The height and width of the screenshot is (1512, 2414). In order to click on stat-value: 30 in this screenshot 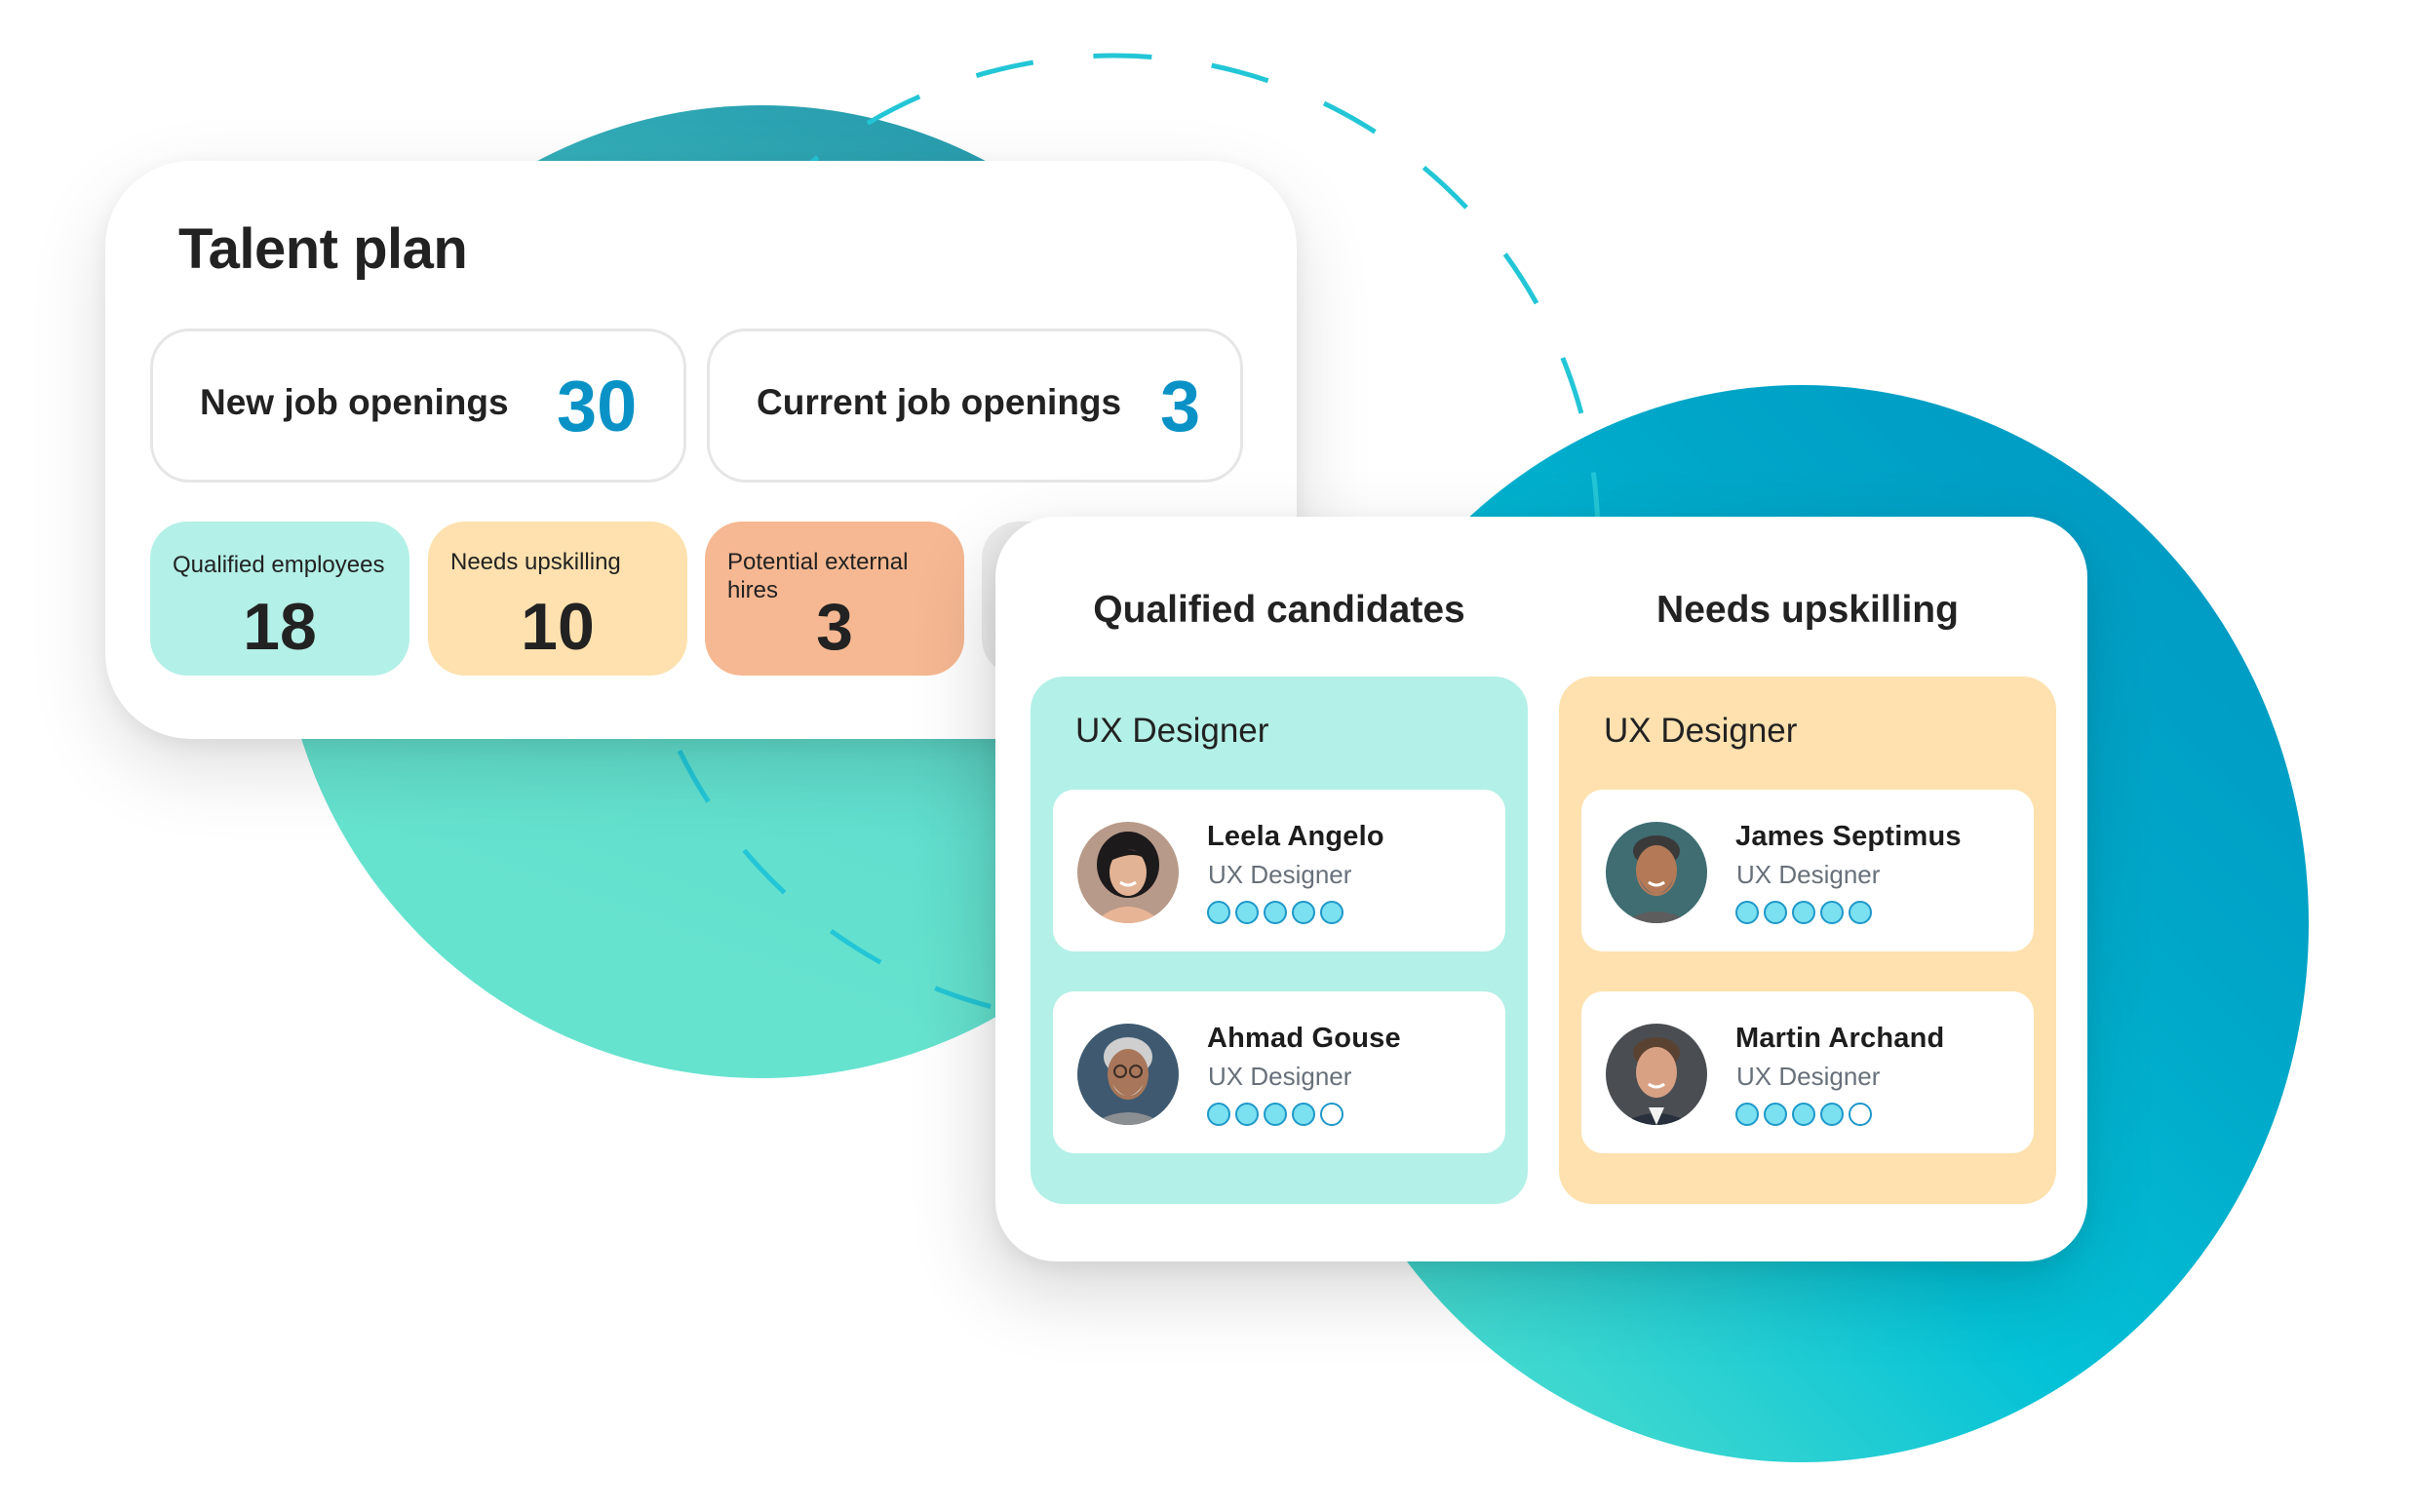, I will do `click(598, 406)`.